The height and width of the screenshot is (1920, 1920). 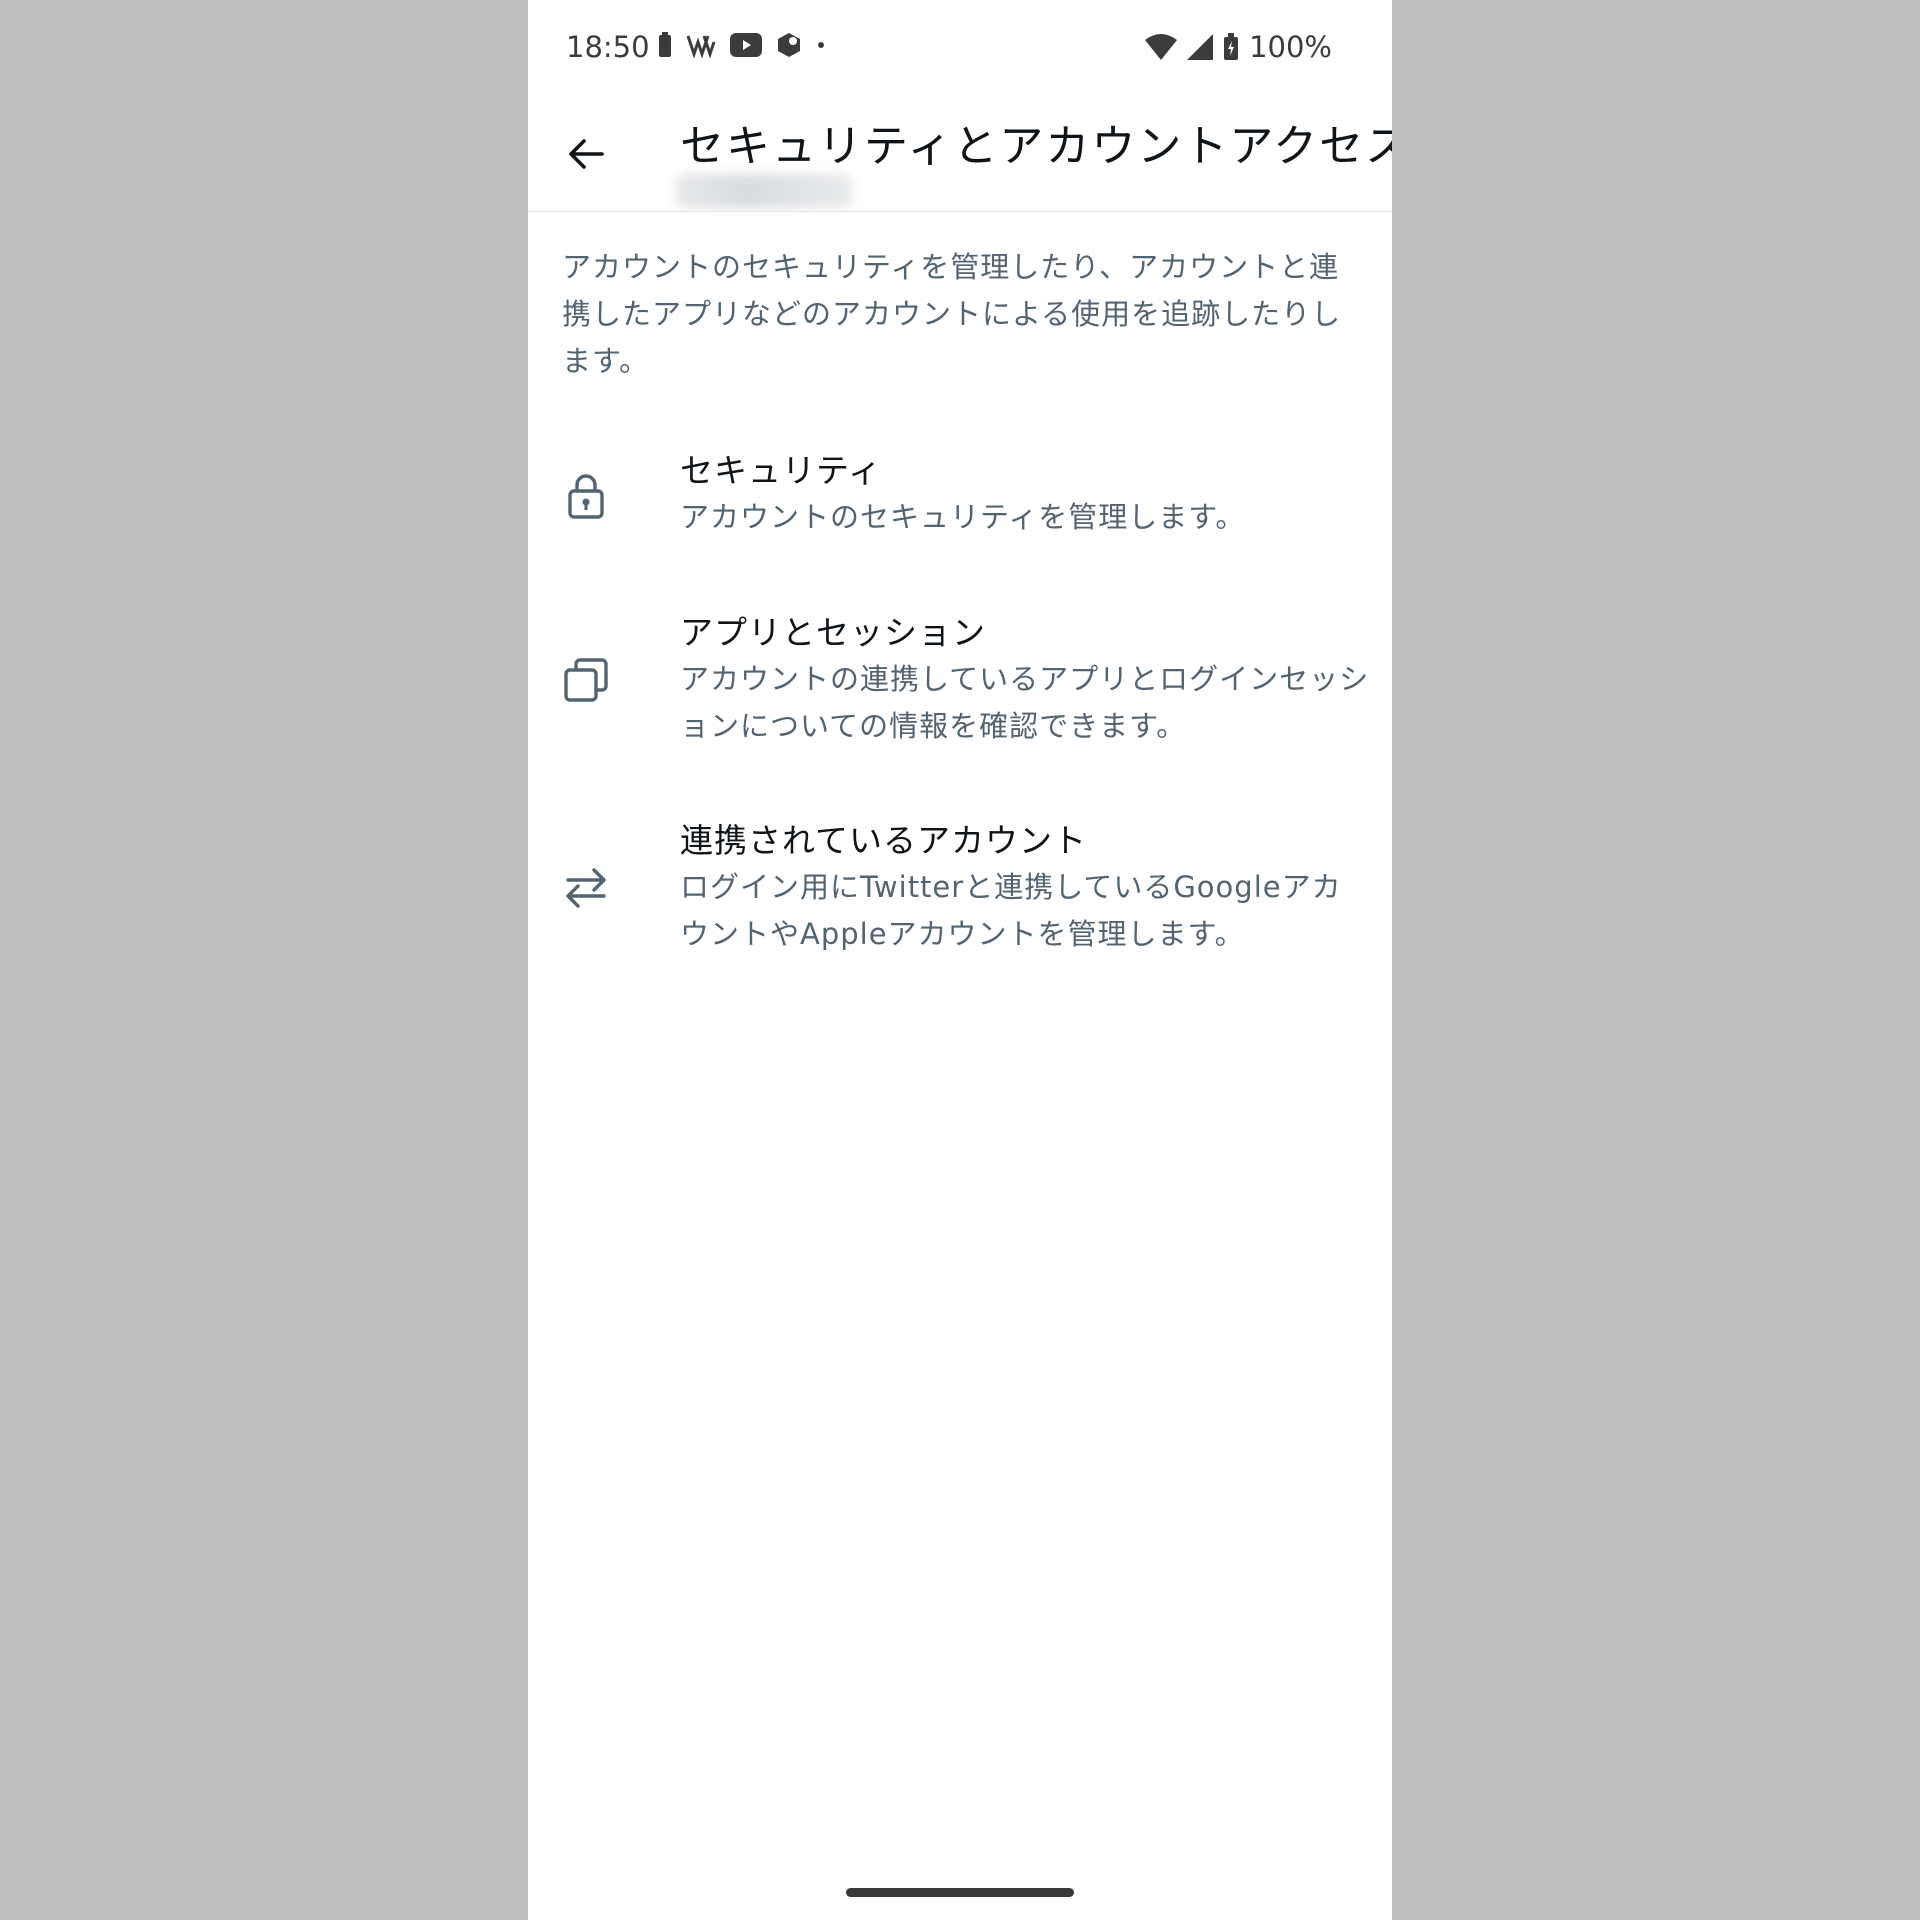 What do you see at coordinates (586, 888) in the screenshot?
I see `swap-arrows-icon` at bounding box center [586, 888].